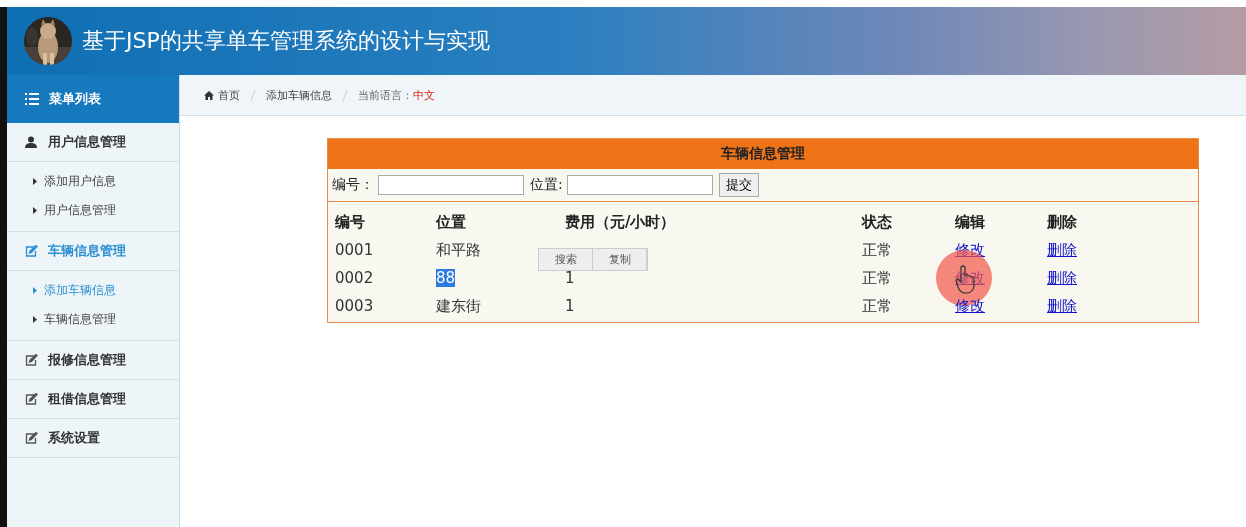 The width and height of the screenshot is (1246, 527). What do you see at coordinates (877, 222) in the screenshot?
I see `column-header: 状态` at bounding box center [877, 222].